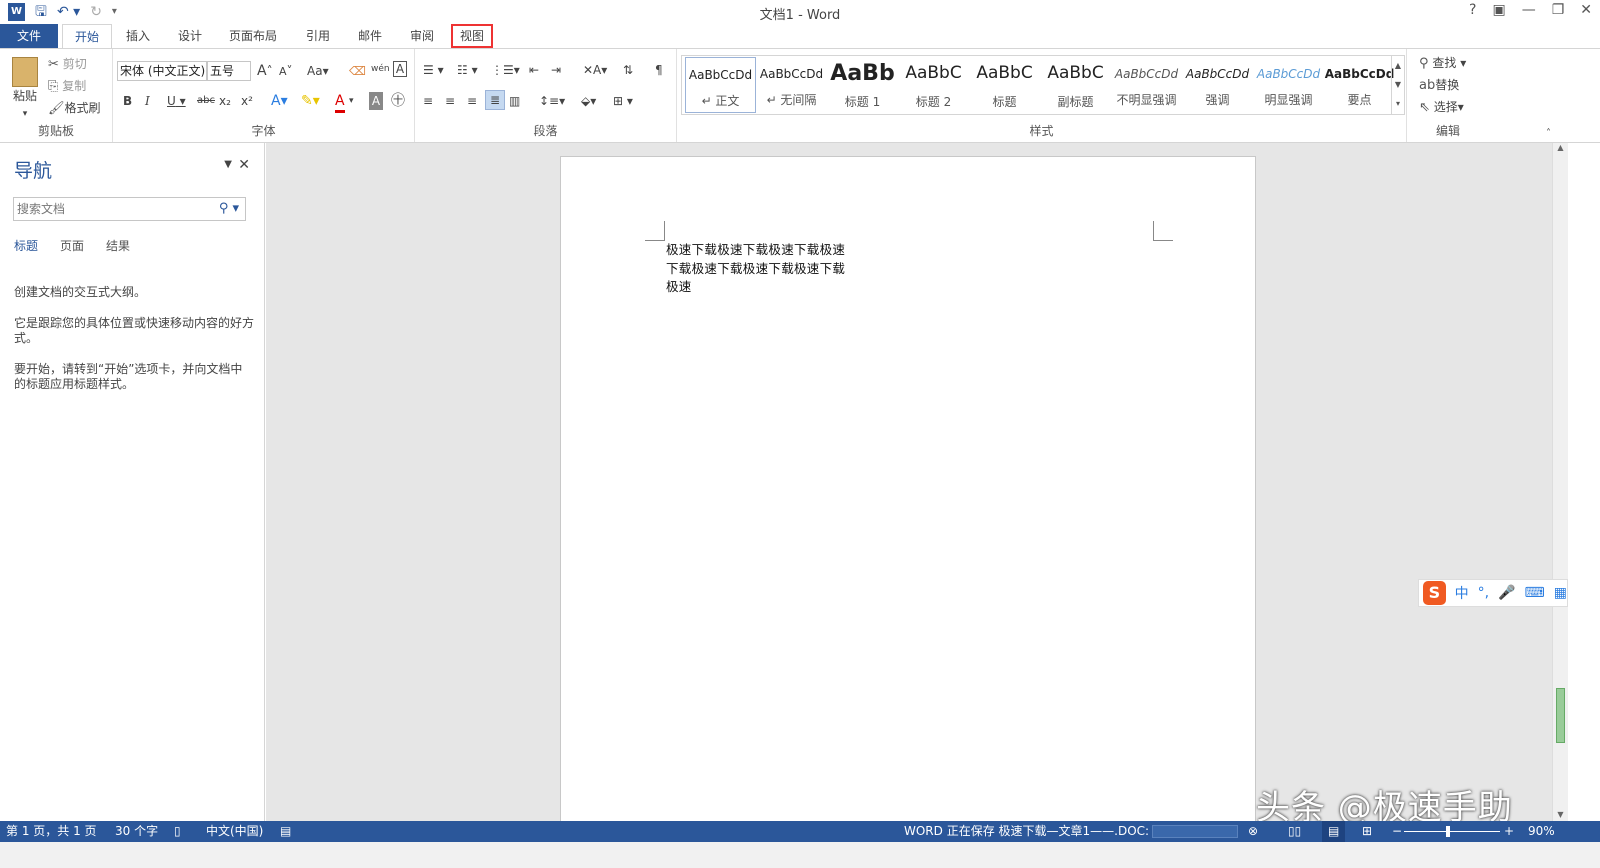 The height and width of the screenshot is (868, 1600). Describe the element at coordinates (279, 101) in the screenshot. I see `text-effects-icon: A▾` at that location.